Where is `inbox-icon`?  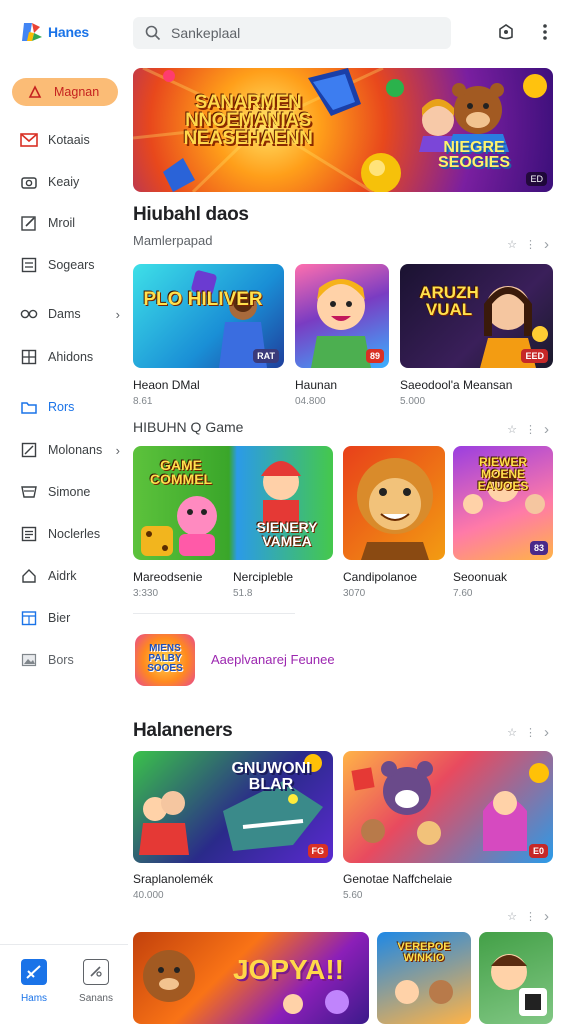 inbox-icon is located at coordinates (29, 492).